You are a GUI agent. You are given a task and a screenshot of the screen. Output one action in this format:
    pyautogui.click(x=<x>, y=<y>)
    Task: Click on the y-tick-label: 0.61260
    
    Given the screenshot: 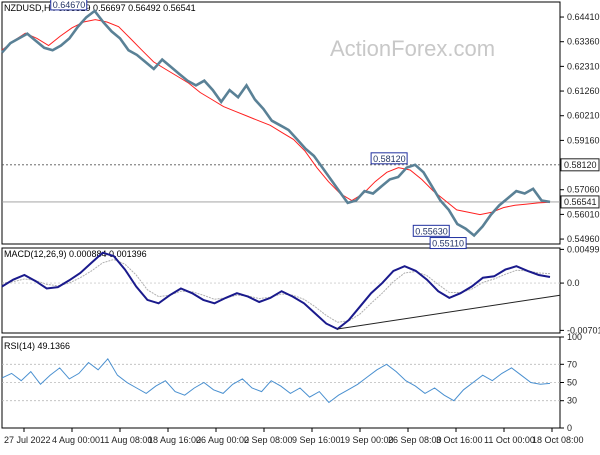 What is the action you would take?
    pyautogui.click(x=583, y=91)
    